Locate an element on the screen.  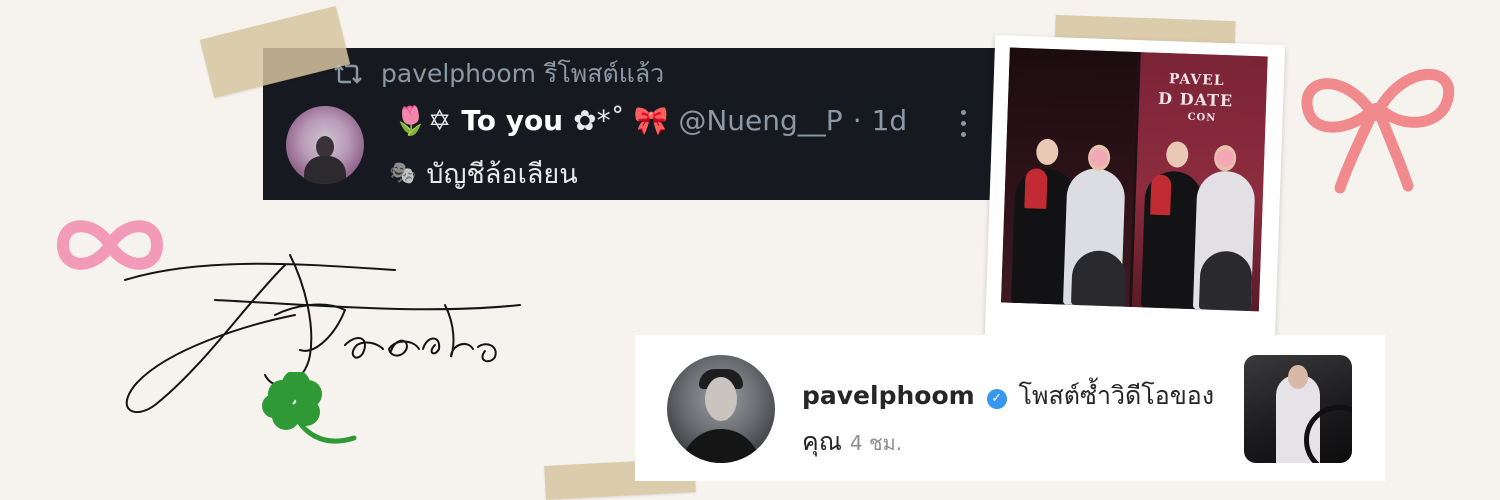
verified-badge-icon: ✓ is located at coordinates (996, 399).